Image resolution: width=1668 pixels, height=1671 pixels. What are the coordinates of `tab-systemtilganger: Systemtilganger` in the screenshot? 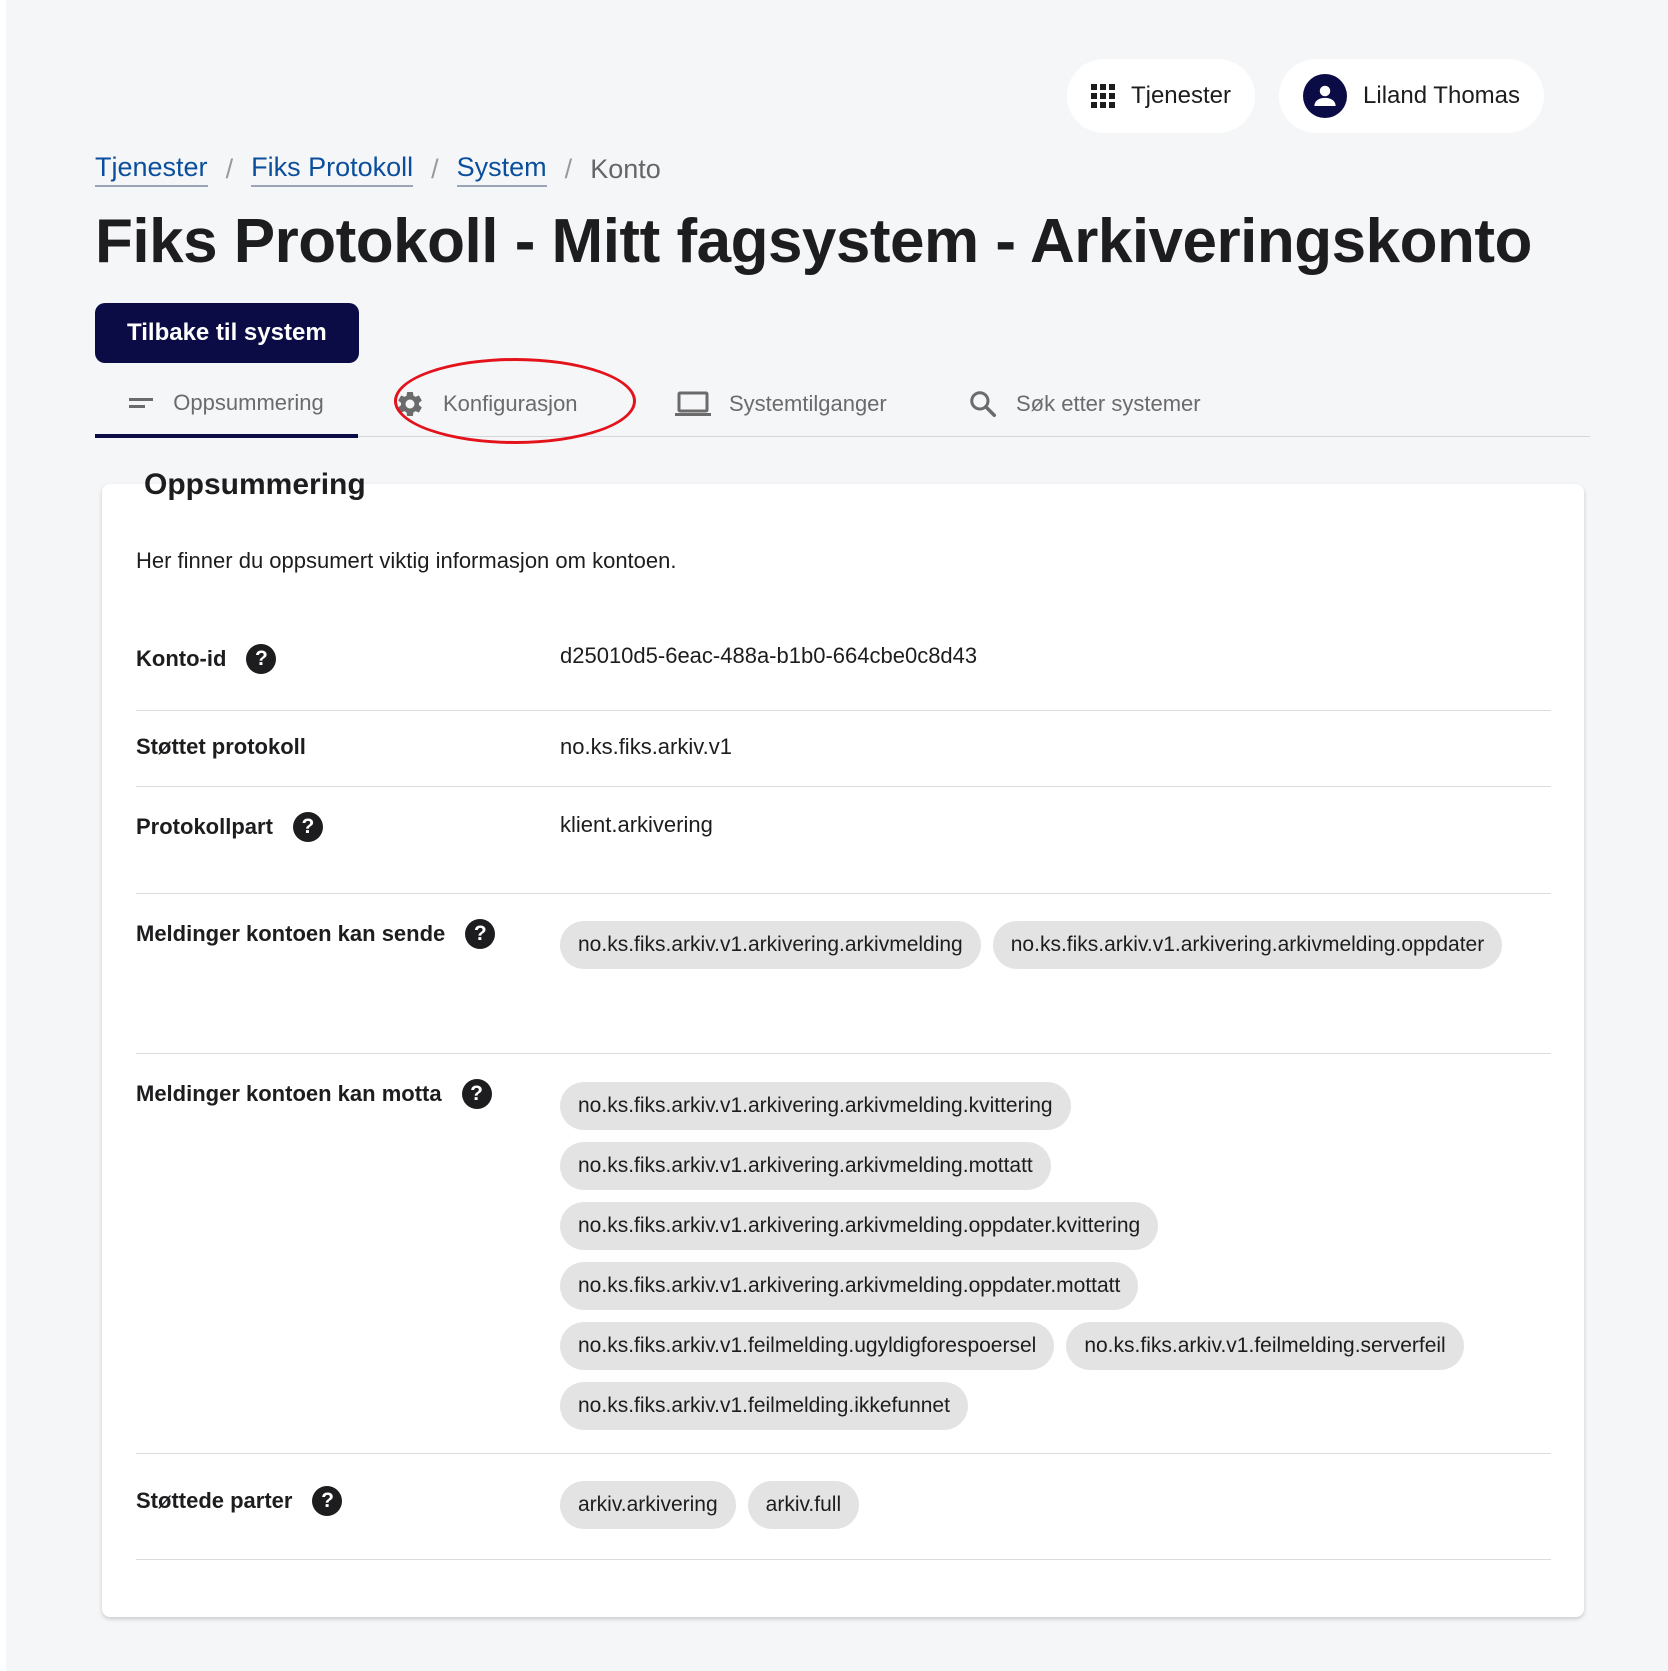 It's located at (781, 404).